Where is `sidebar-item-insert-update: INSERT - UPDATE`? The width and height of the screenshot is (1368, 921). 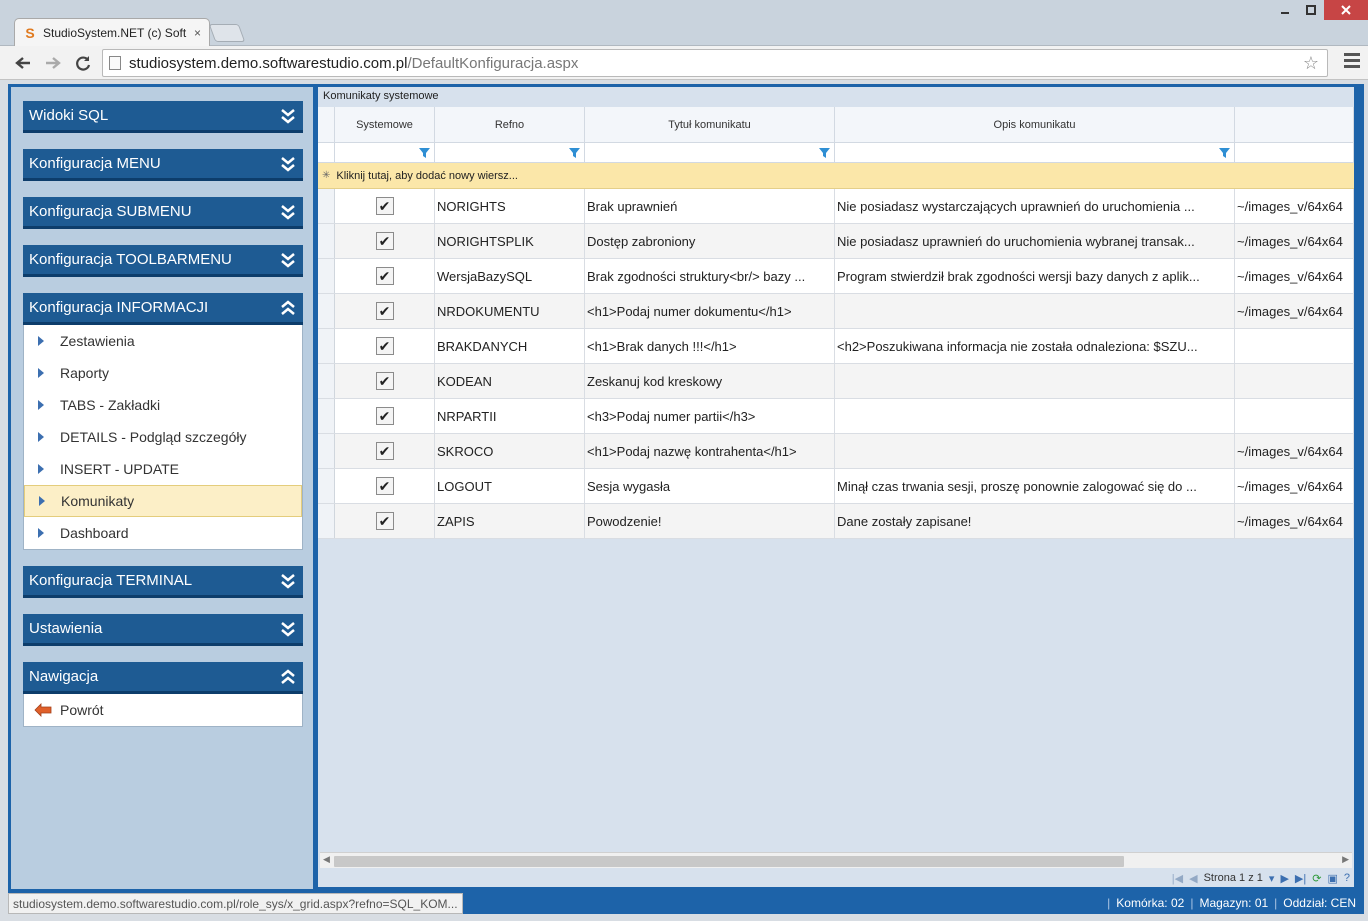
sidebar-item-insert-update: INSERT - UPDATE is located at coordinates (163, 469).